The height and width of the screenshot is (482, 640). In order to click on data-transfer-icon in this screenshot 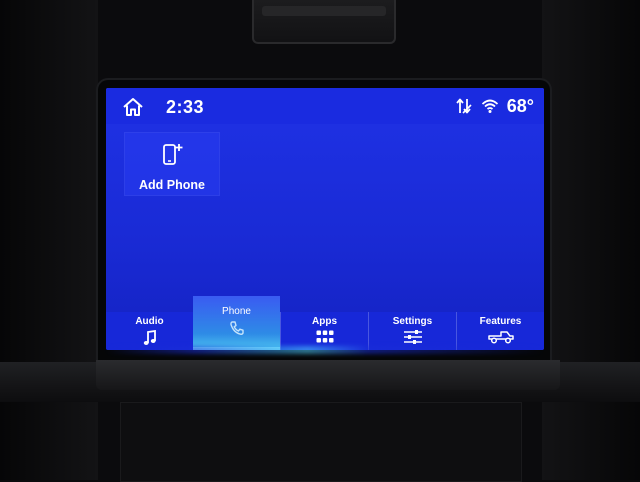, I will do `click(464, 106)`.